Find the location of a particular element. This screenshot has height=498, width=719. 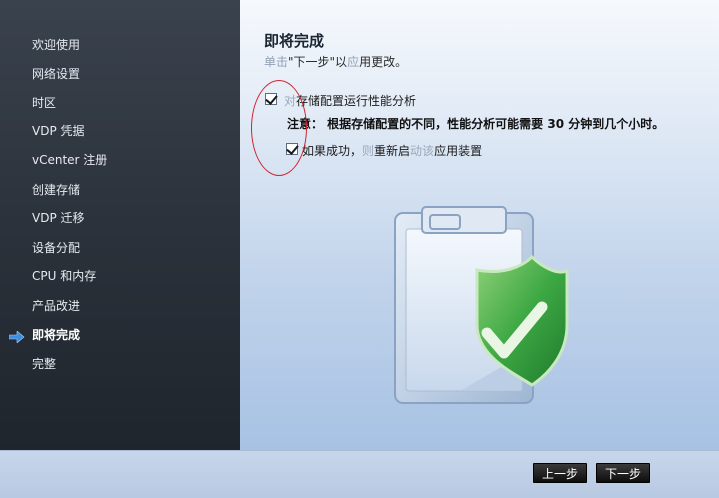

sidebar-item-device-allocation: 设备分配 is located at coordinates (120, 247).